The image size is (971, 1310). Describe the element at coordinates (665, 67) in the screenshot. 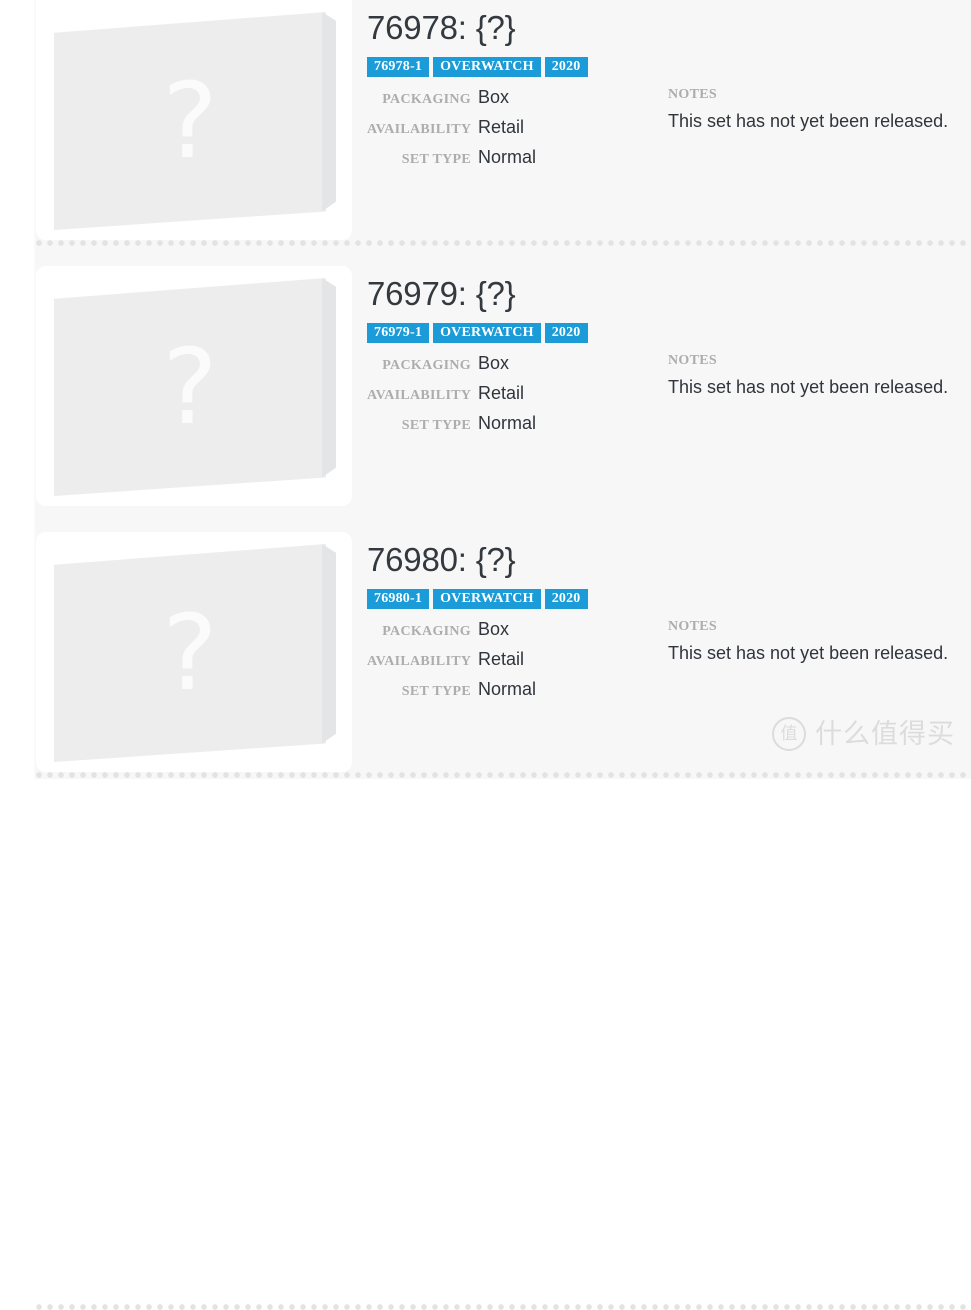

I see `set-badges: 76978-1 OVERWATCH 2020` at that location.